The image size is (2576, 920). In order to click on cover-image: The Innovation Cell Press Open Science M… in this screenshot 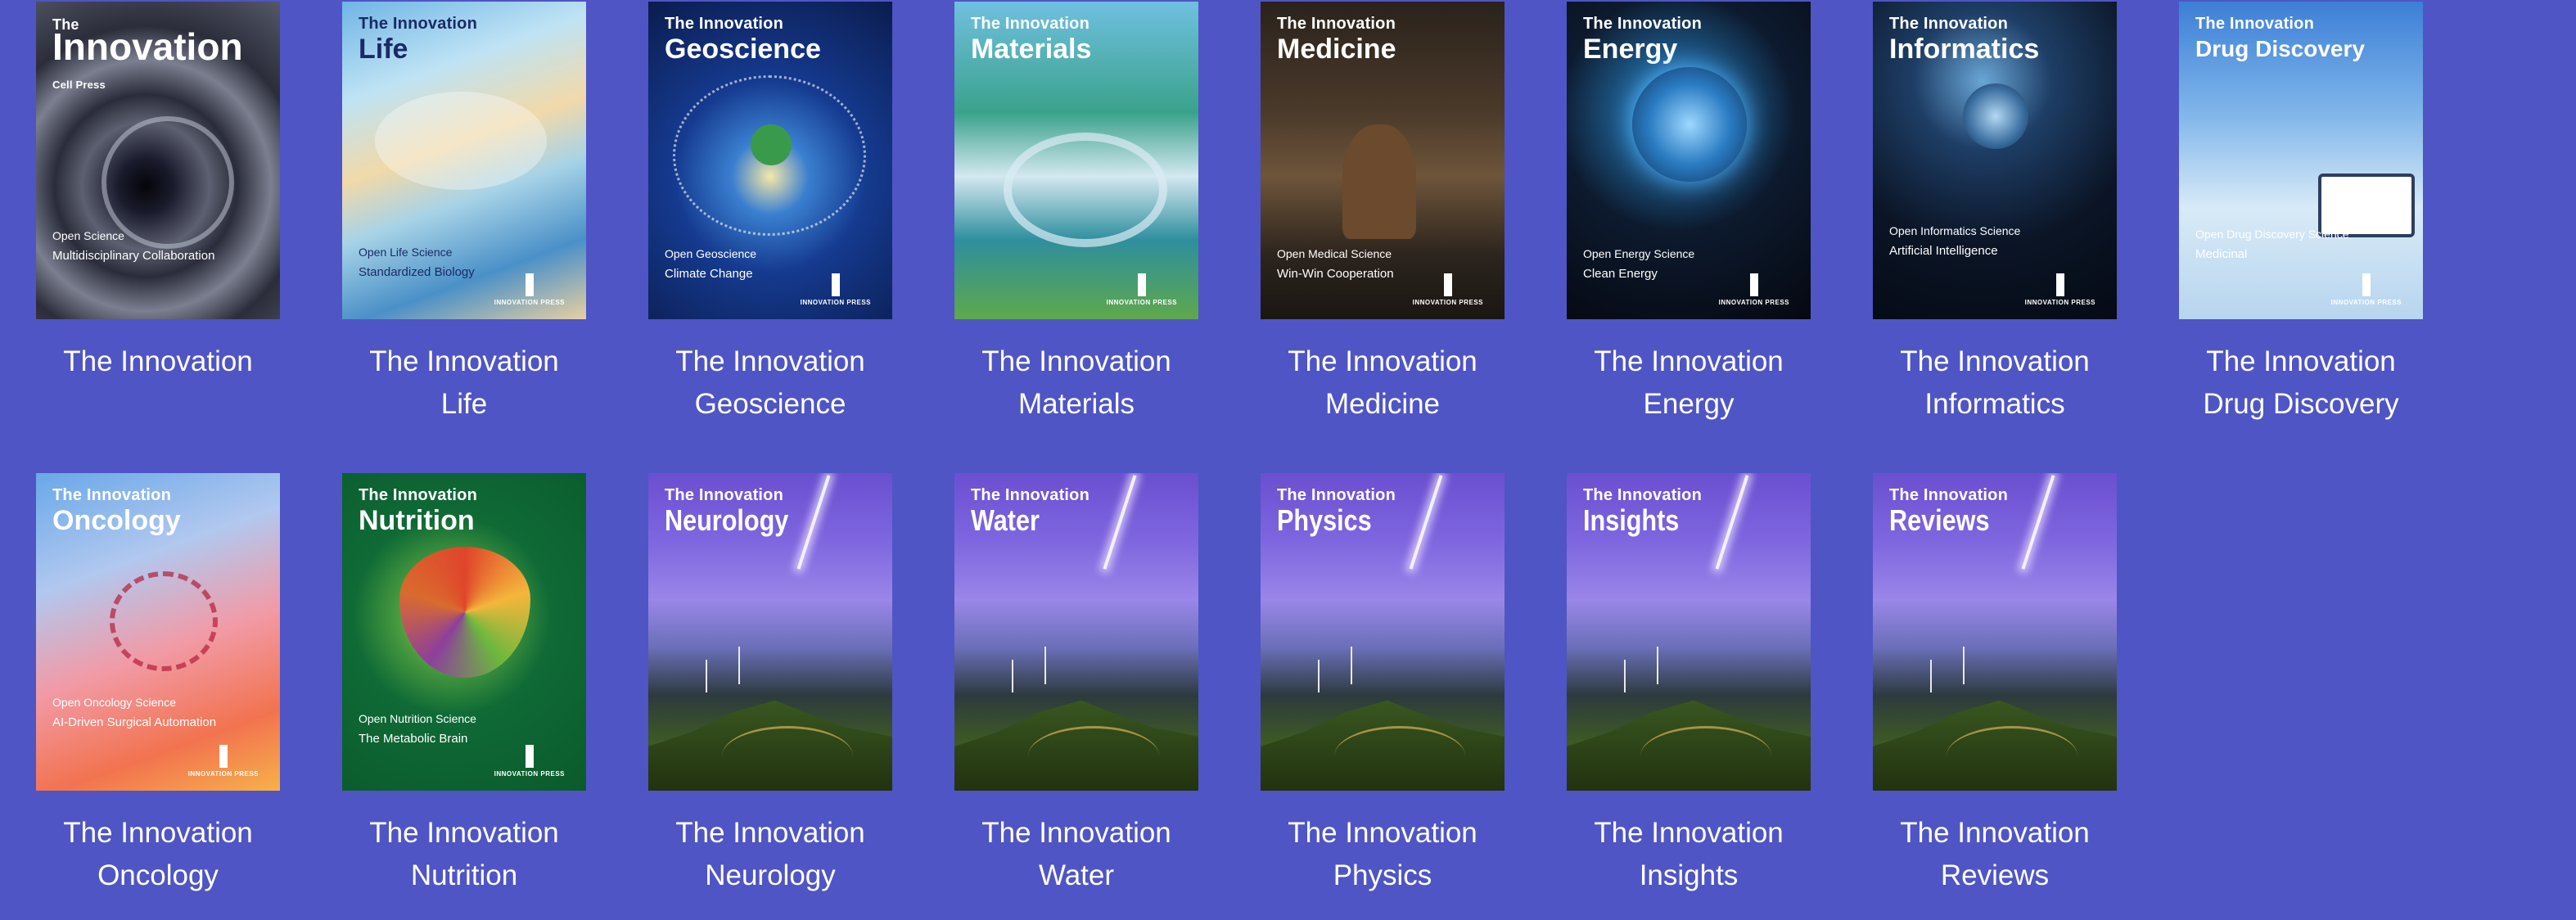, I will do `click(158, 160)`.